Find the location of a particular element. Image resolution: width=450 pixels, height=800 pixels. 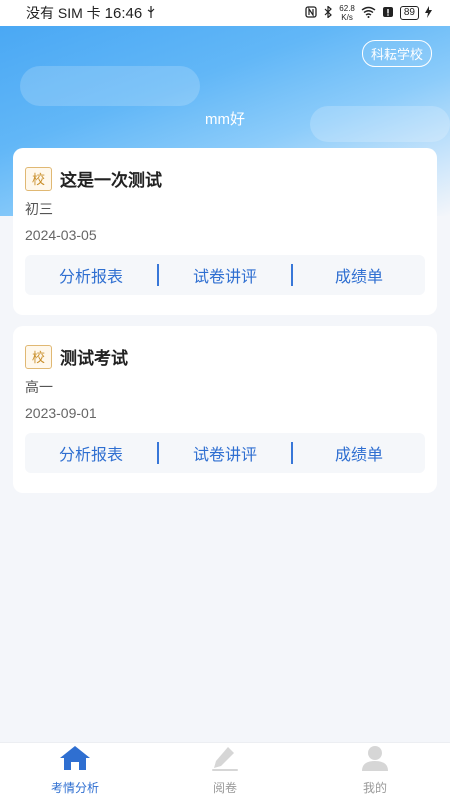

exam-title: 测试考试 is located at coordinates (94, 358).